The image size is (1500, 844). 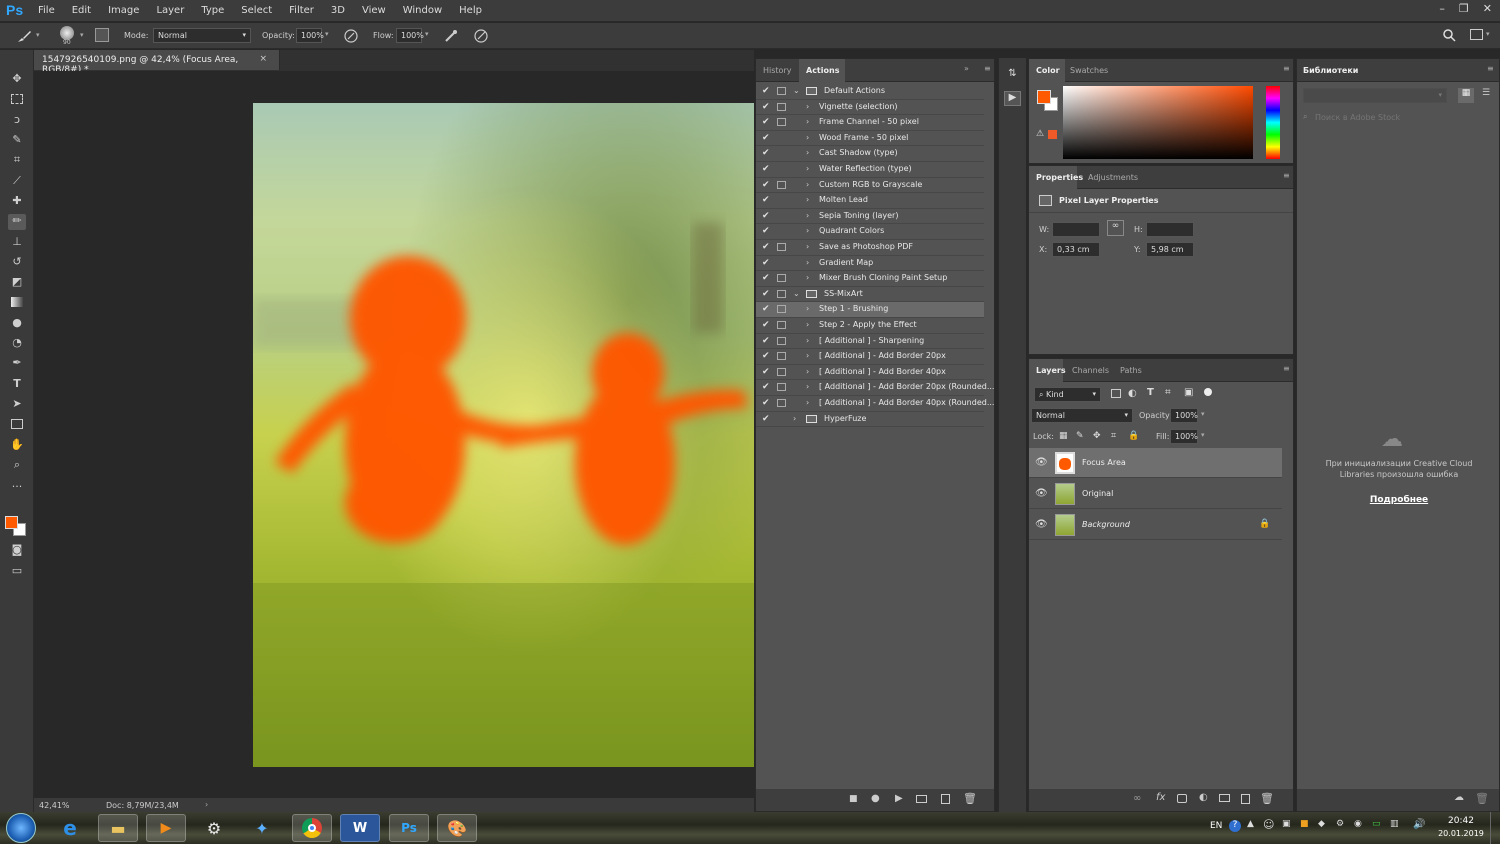 What do you see at coordinates (1304, 824) in the screenshot?
I see `tray-app-icon: ■` at bounding box center [1304, 824].